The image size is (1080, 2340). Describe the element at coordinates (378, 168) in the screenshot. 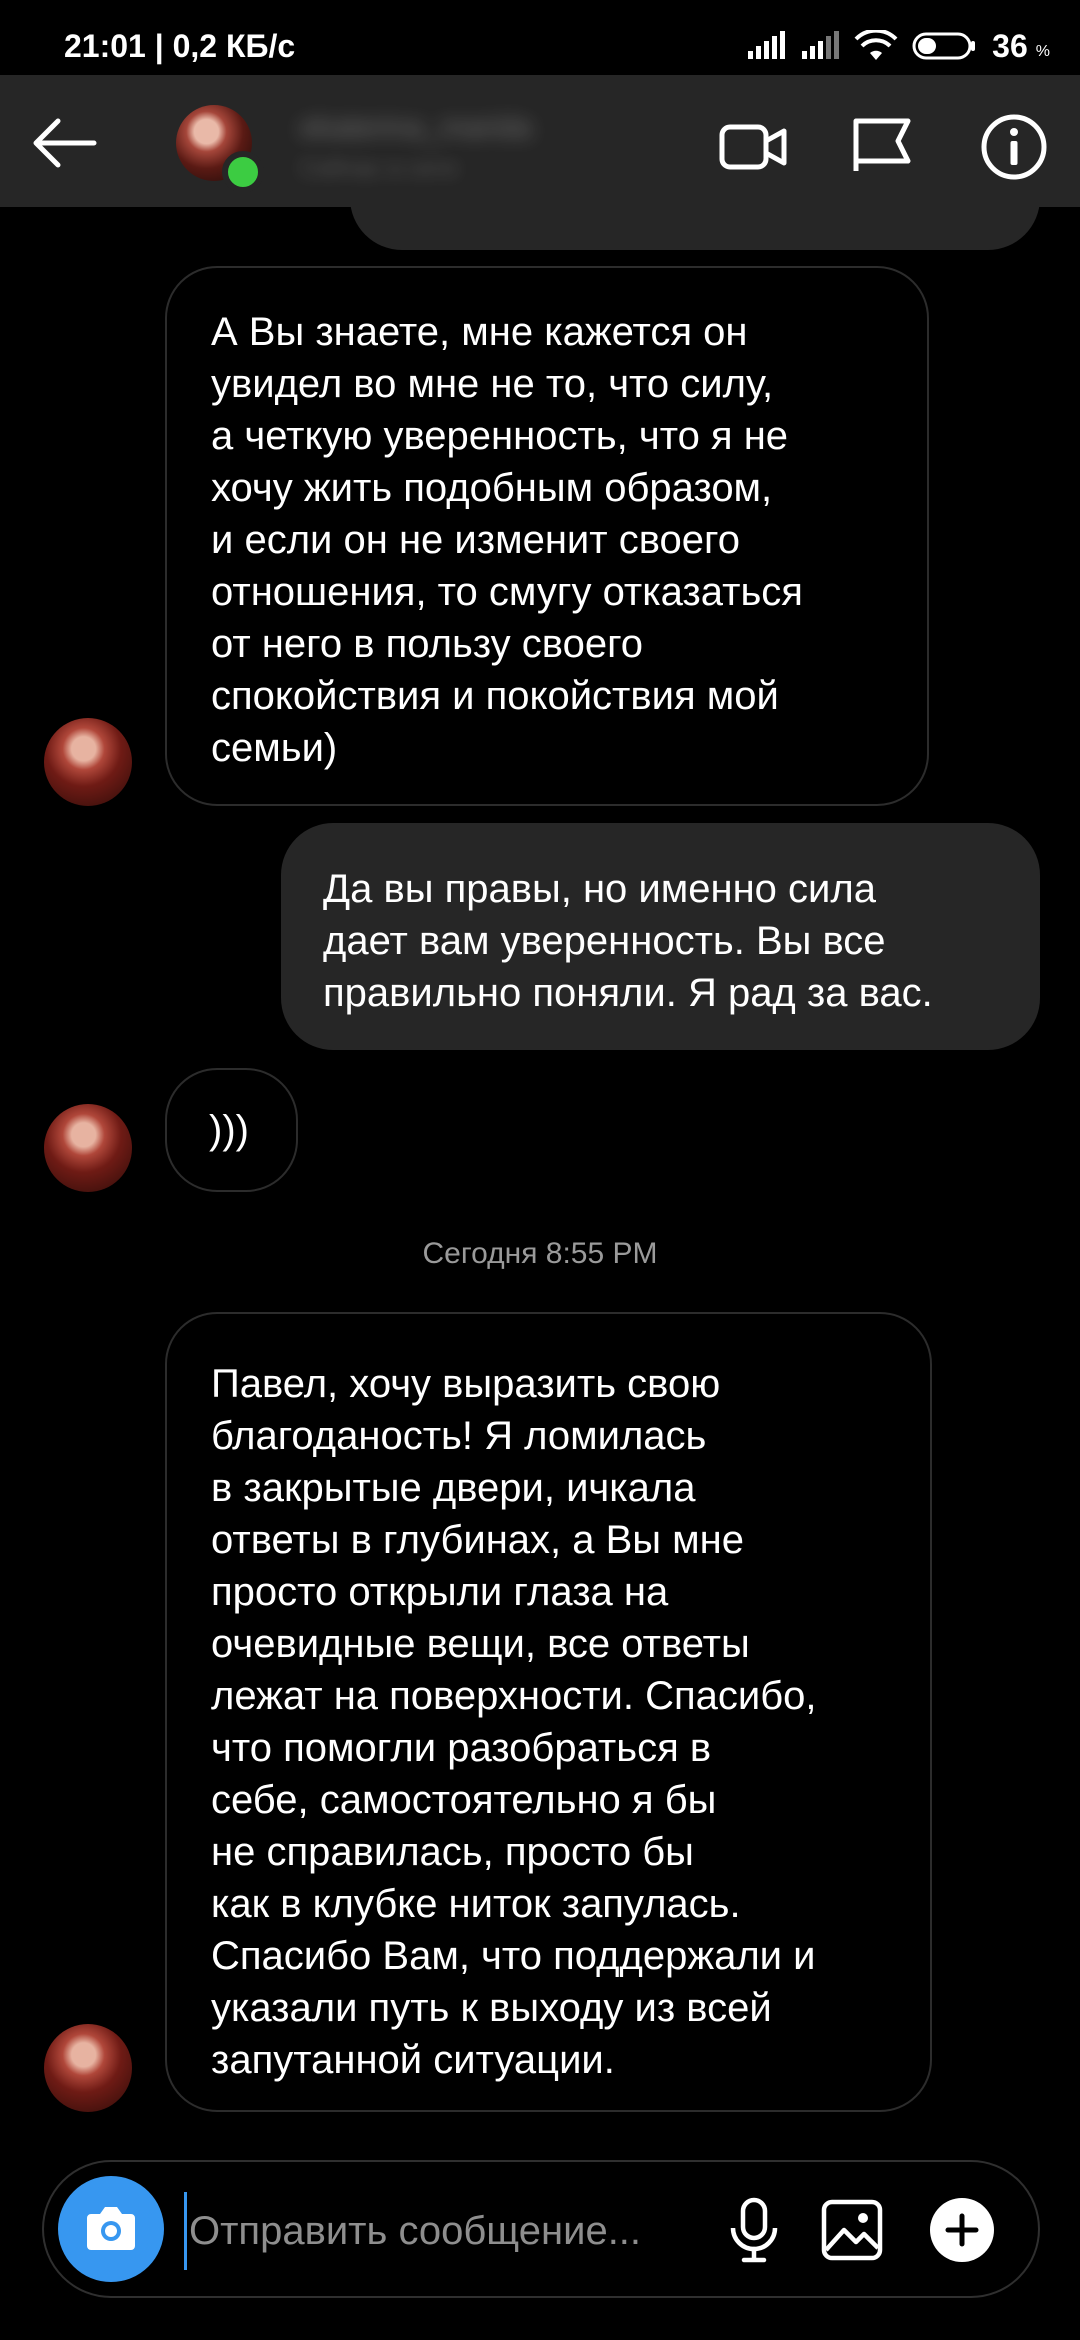

I see `contact-status: Сейчас в сети` at that location.